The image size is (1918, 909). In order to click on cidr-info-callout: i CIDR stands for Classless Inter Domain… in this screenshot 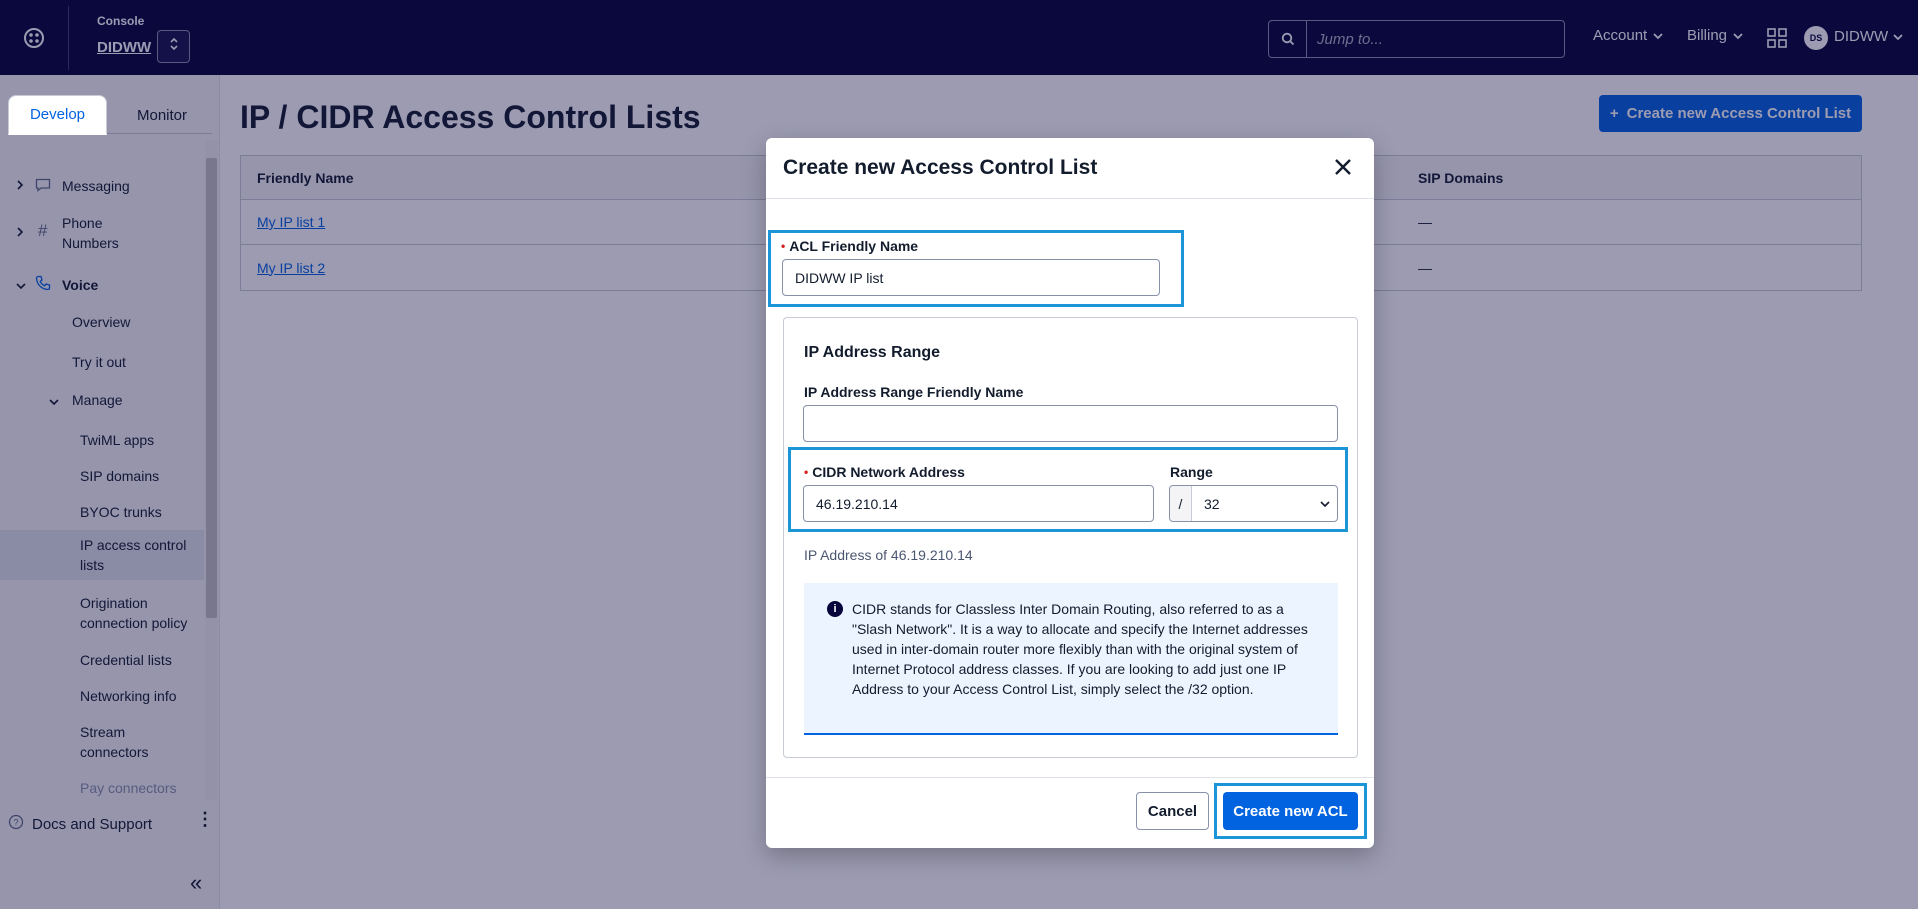, I will do `click(1071, 659)`.